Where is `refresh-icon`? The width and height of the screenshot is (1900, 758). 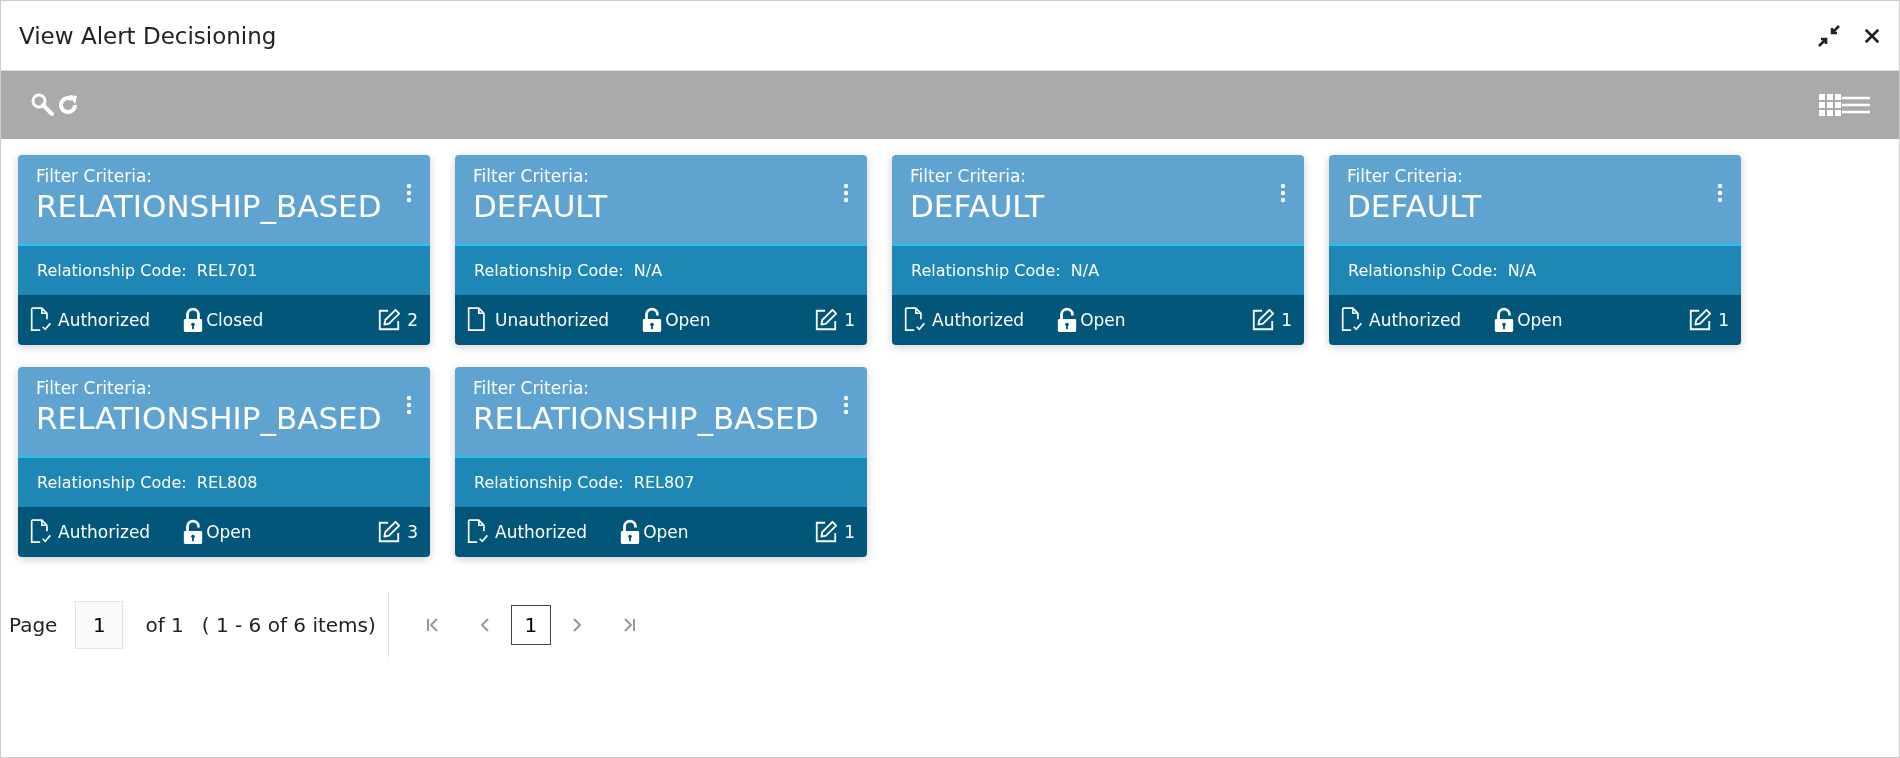
refresh-icon is located at coordinates (68, 105).